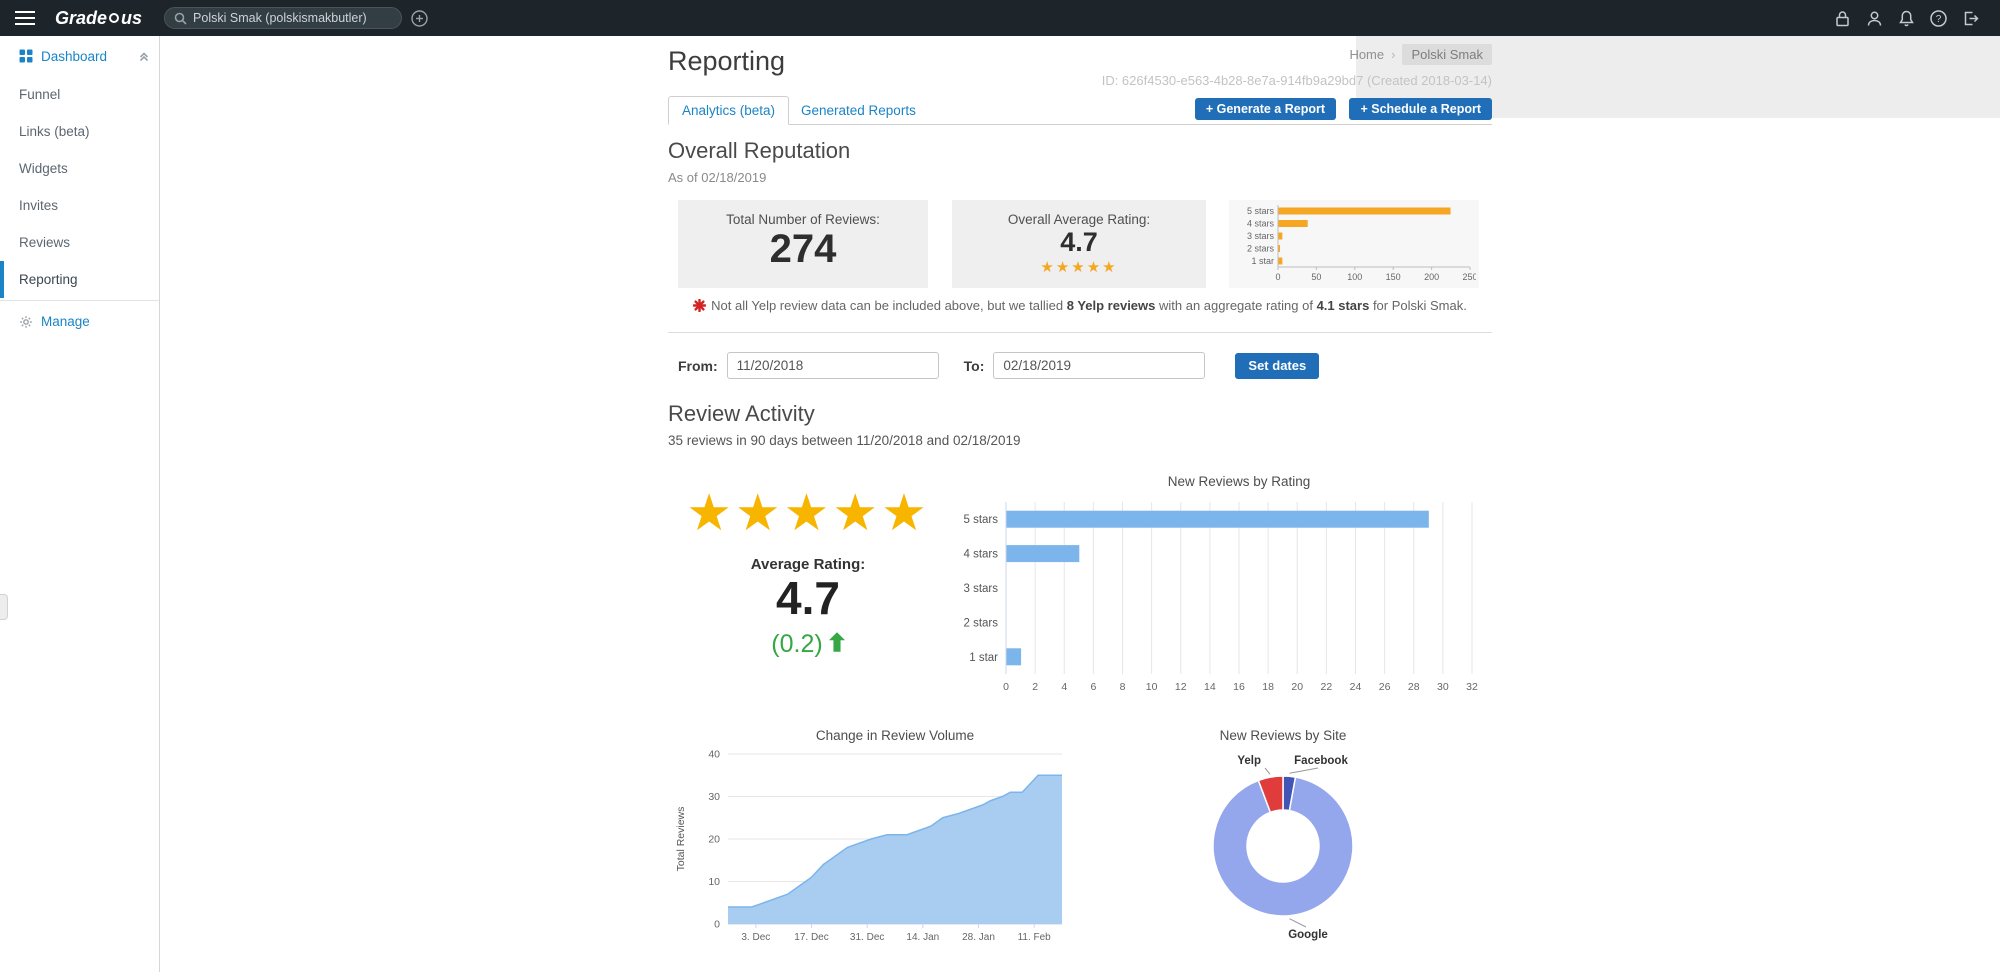  I want to click on top-navigation-bar: Grade us ?, so click(1000, 18).